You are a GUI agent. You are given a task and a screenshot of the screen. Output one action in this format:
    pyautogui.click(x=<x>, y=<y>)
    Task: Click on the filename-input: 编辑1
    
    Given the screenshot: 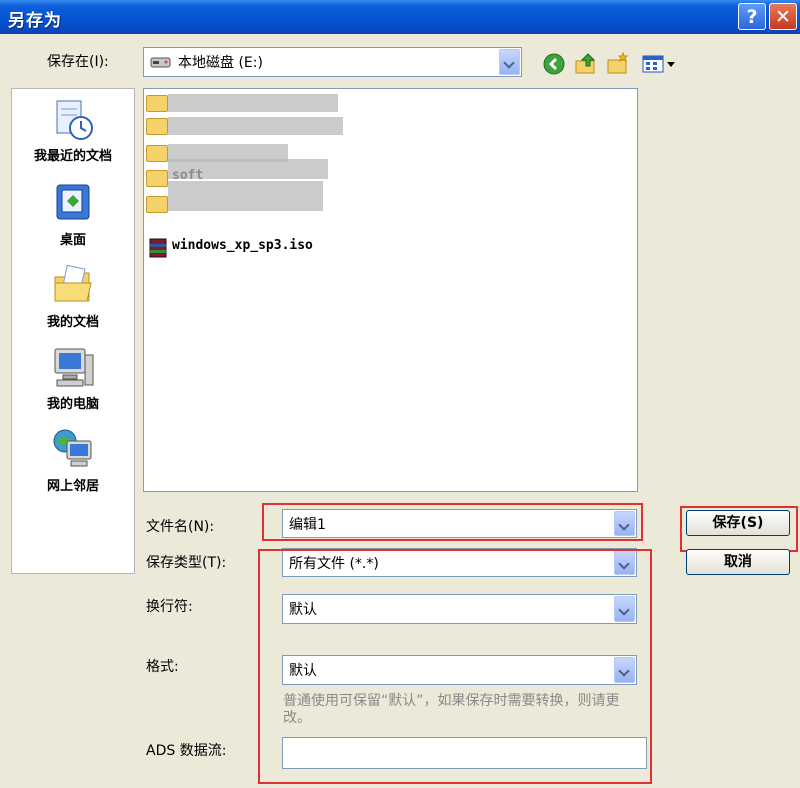 What is the action you would take?
    pyautogui.click(x=459, y=523)
    